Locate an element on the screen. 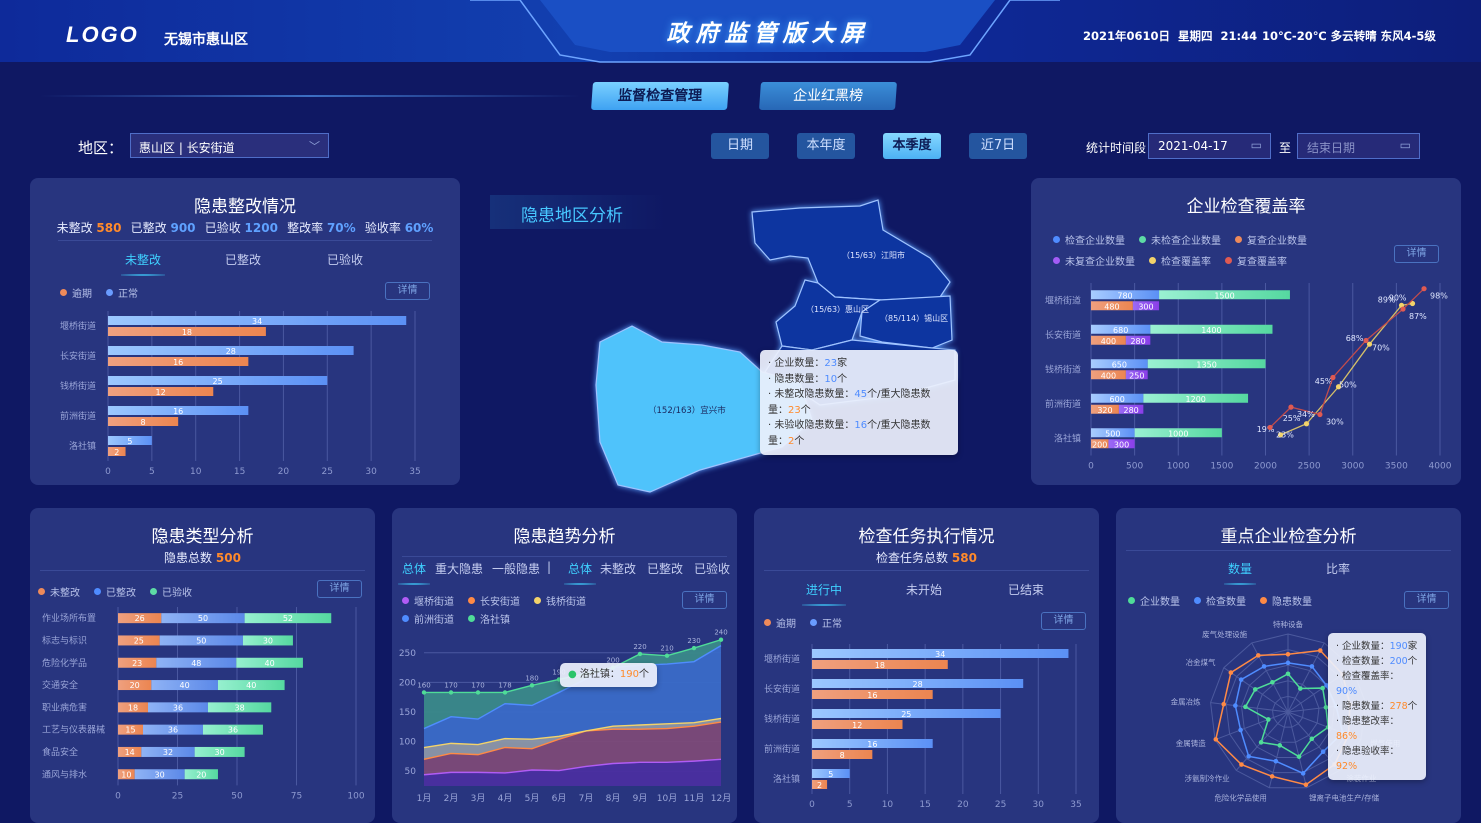  region-label-yixing: （152/163）宜兴市 is located at coordinates (687, 410).